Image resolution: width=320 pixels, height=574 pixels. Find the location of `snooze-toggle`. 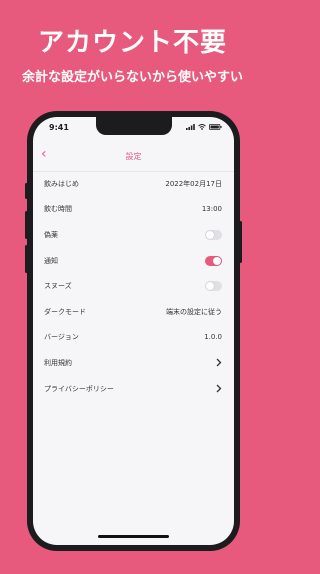

snooze-toggle is located at coordinates (213, 286).